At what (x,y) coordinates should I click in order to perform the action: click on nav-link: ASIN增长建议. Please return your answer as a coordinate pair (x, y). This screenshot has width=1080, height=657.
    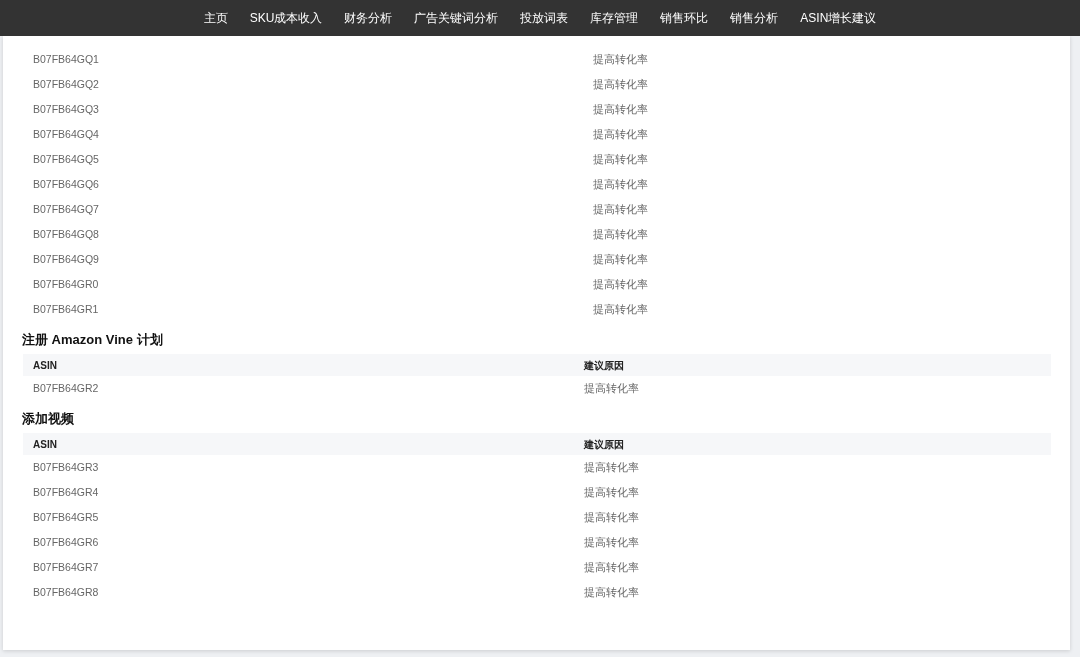
    Looking at the image, I should click on (838, 18).